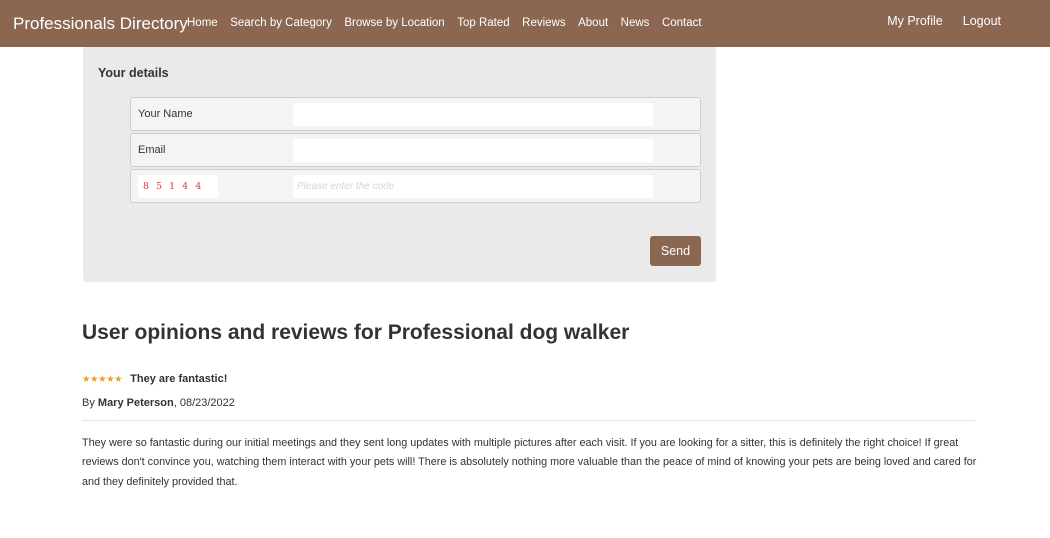 This screenshot has height=538, width=1050. What do you see at coordinates (543, 23) in the screenshot?
I see `nav-reviews: Reviews` at bounding box center [543, 23].